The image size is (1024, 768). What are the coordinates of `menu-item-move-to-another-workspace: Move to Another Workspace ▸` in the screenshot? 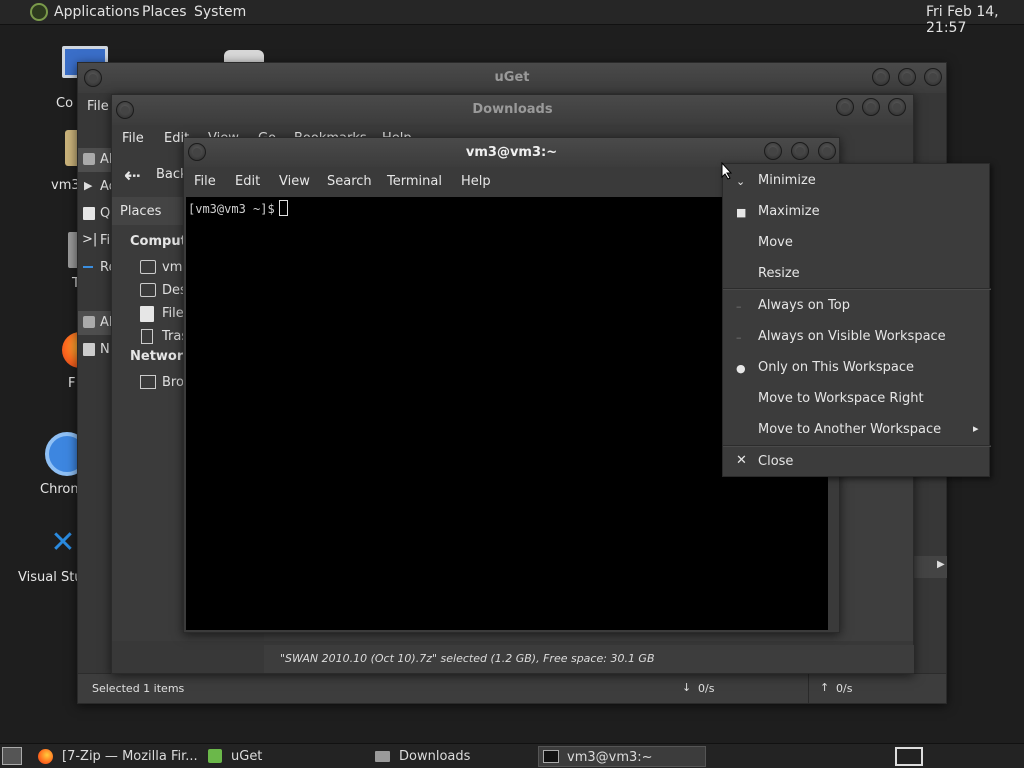 It's located at (857, 429).